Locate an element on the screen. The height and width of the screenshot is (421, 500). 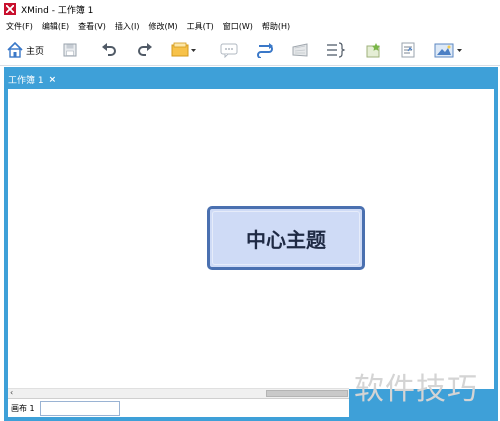
insert-boundary-button is located at coordinates (301, 50).